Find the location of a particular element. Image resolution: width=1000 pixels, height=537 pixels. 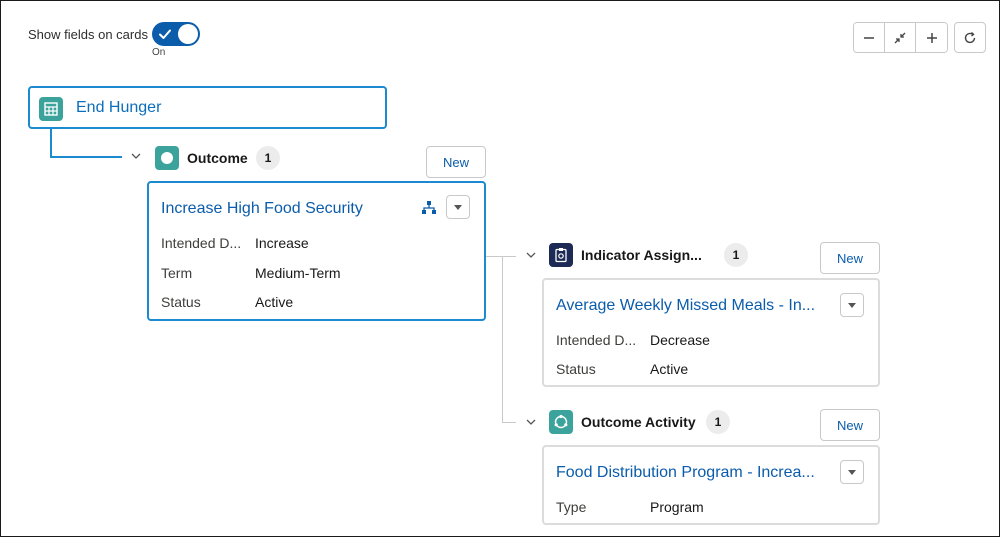

field-label: Term is located at coordinates (177, 273).